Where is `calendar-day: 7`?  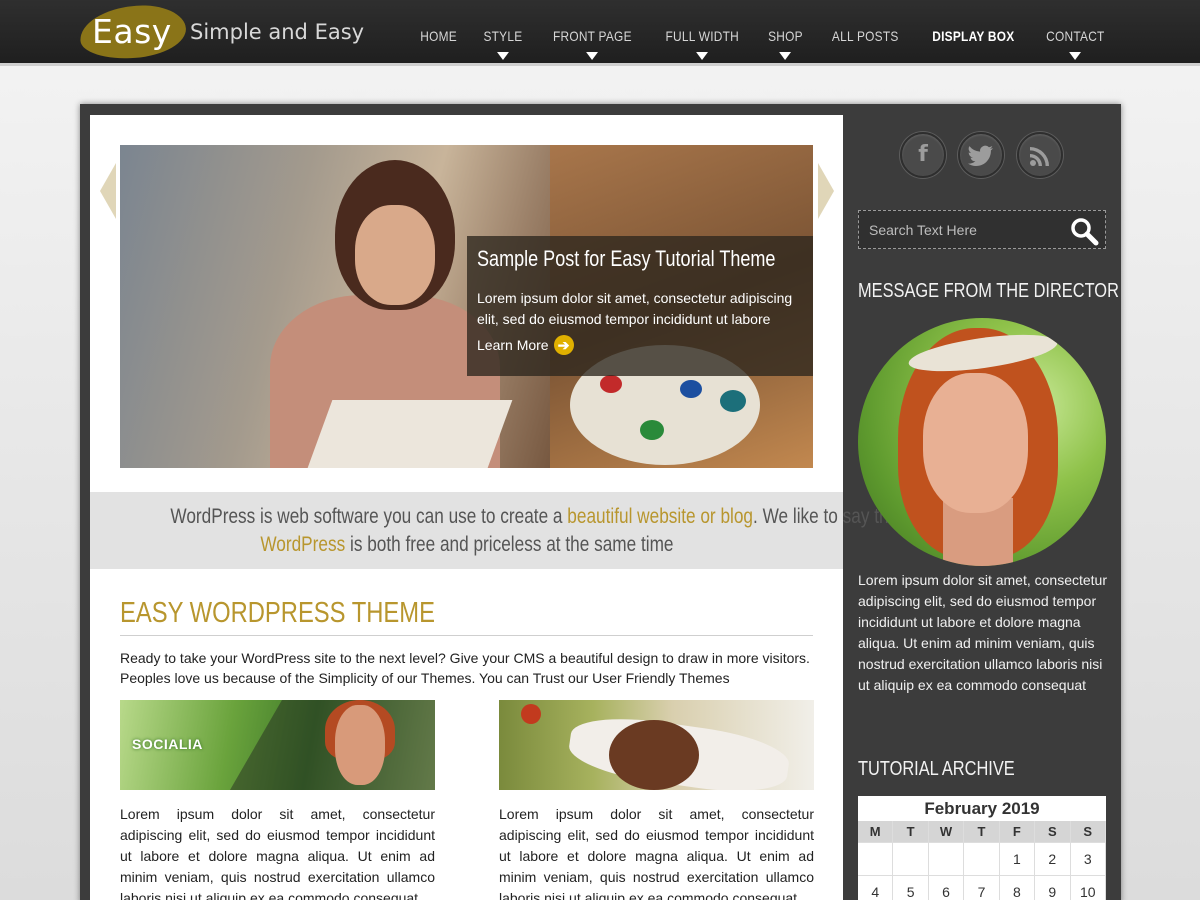
calendar-day: 7 is located at coordinates (982, 888).